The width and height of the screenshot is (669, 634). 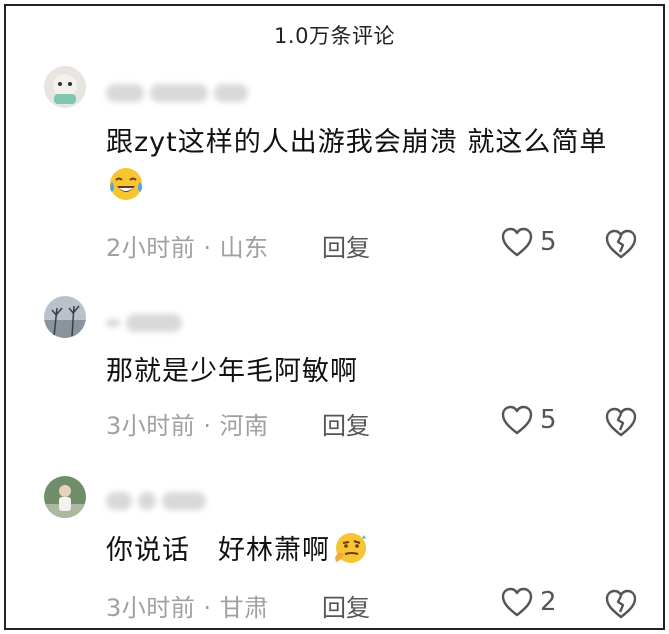 What do you see at coordinates (126, 184) in the screenshot?
I see `laughing-crying-emoji` at bounding box center [126, 184].